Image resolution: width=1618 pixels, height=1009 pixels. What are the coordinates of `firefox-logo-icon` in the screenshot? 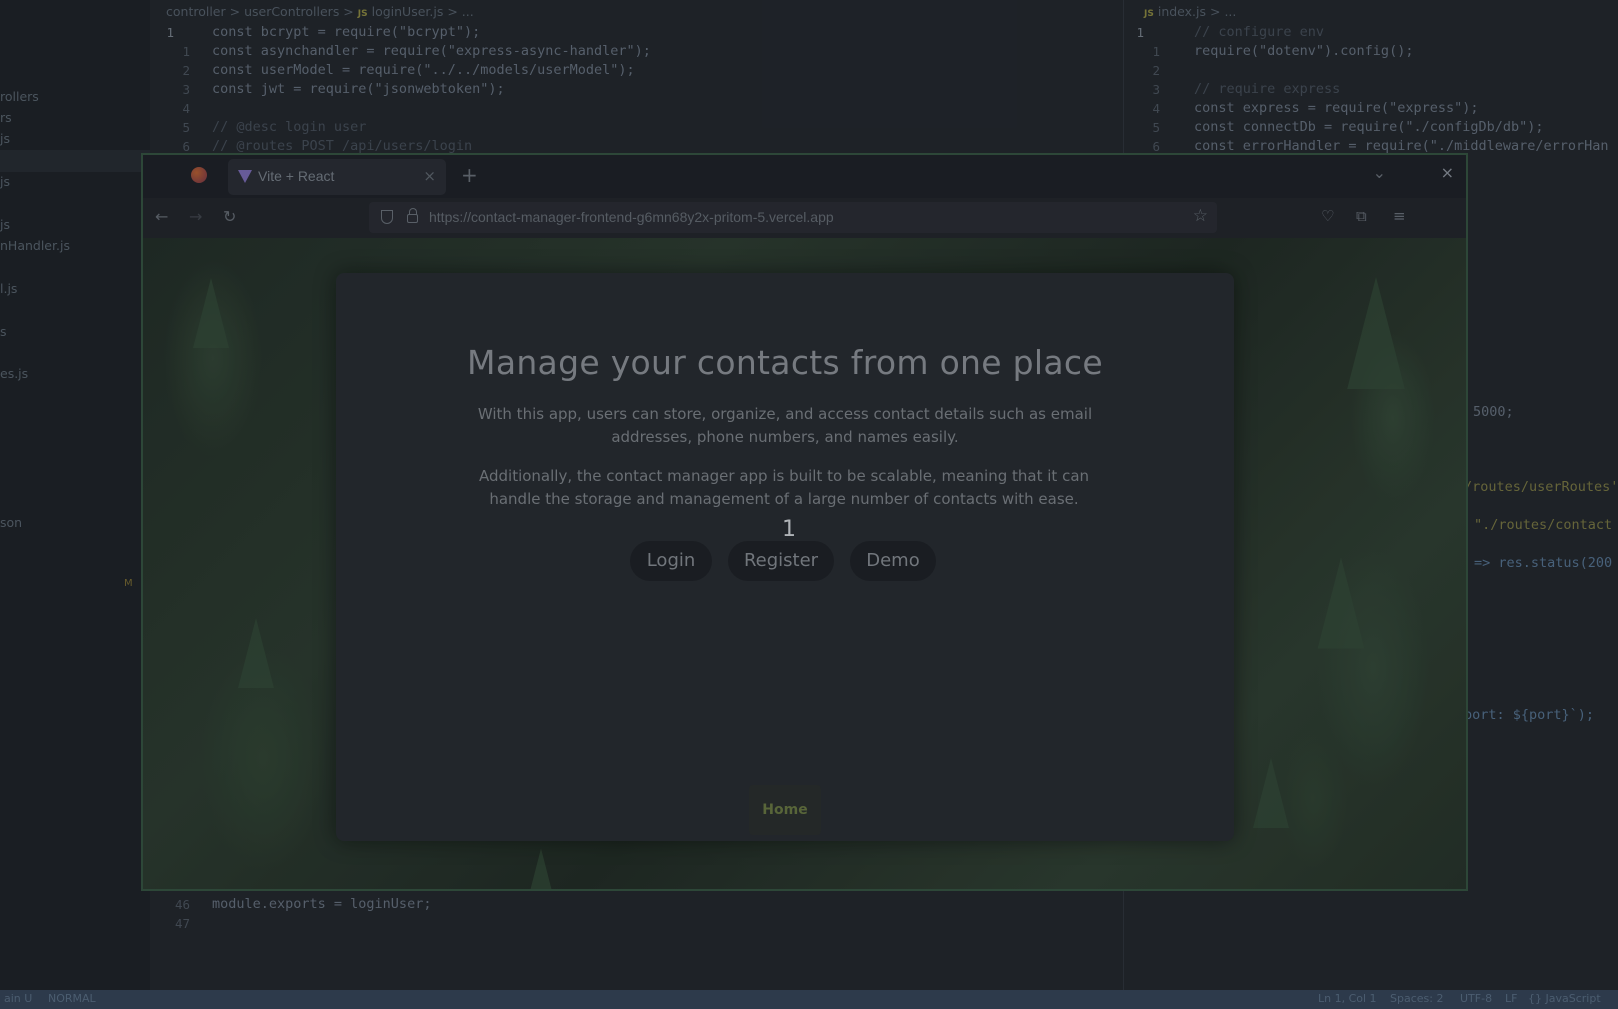 It's located at (199, 175).